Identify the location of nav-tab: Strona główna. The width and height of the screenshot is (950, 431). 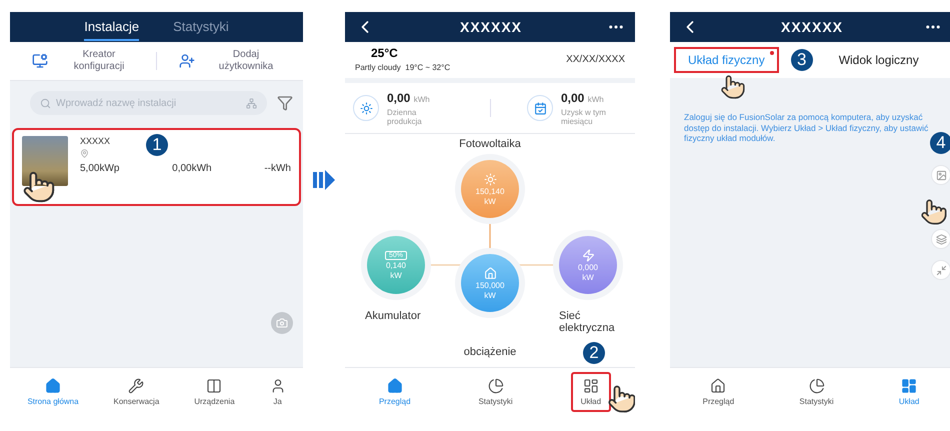
(53, 392).